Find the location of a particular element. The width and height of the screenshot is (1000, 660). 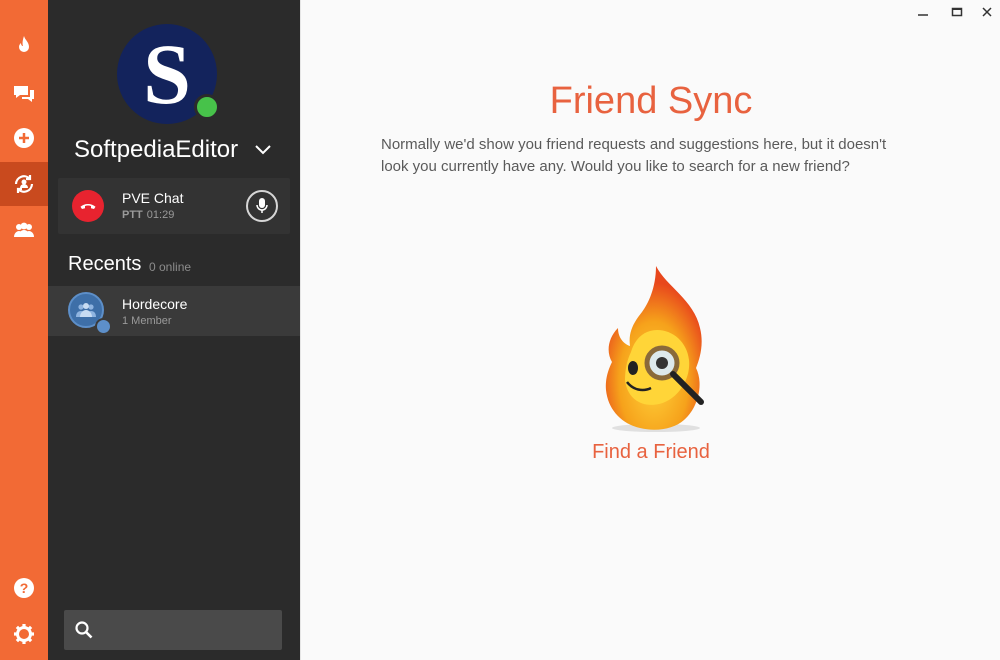

online-status-dot is located at coordinates (207, 107).